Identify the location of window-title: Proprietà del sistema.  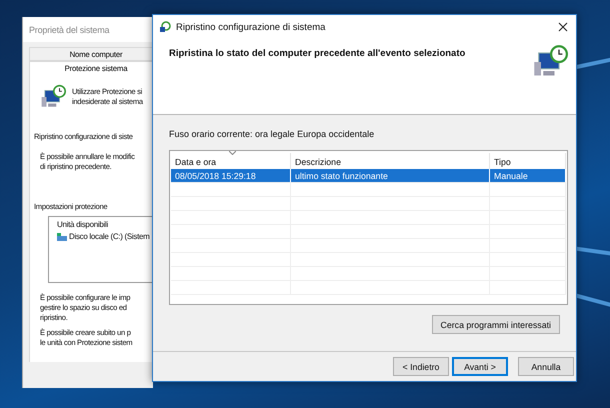
(88, 29).